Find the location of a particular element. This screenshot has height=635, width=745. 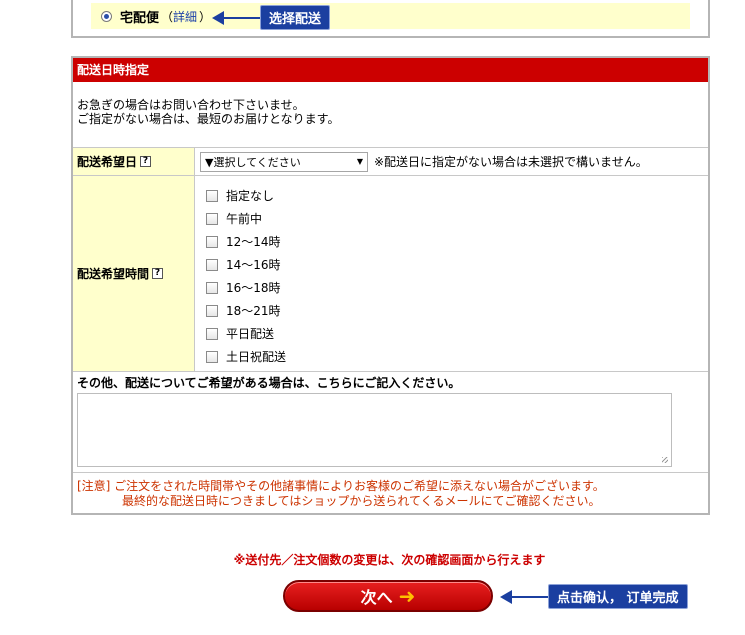

time-option: 指定なし is located at coordinates (246, 195).